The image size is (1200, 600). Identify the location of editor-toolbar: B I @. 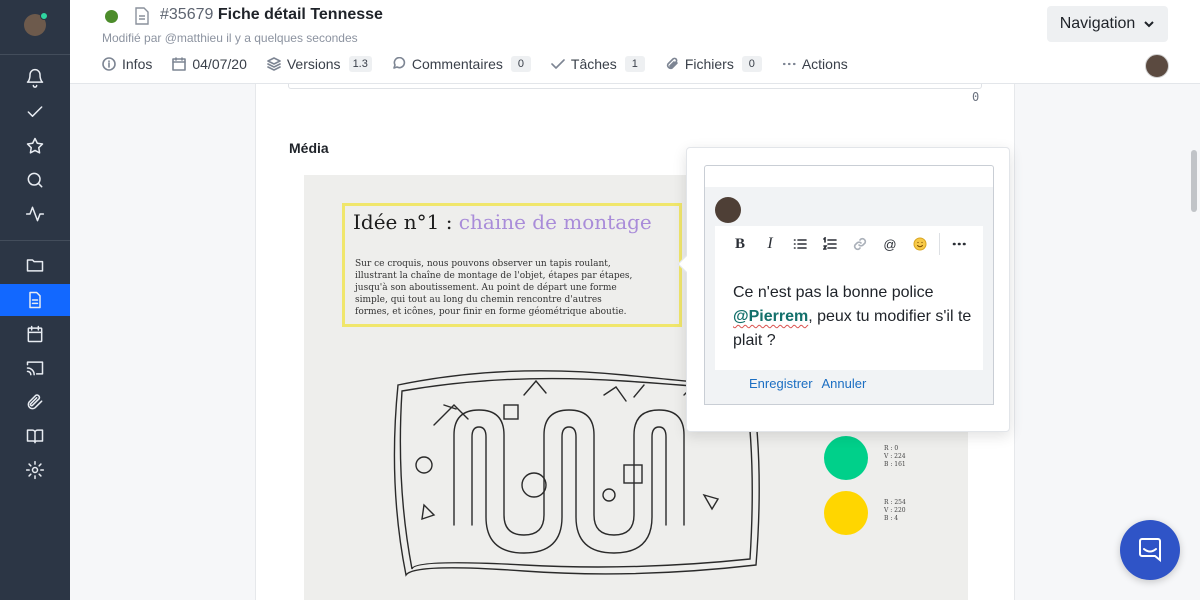
(849, 244).